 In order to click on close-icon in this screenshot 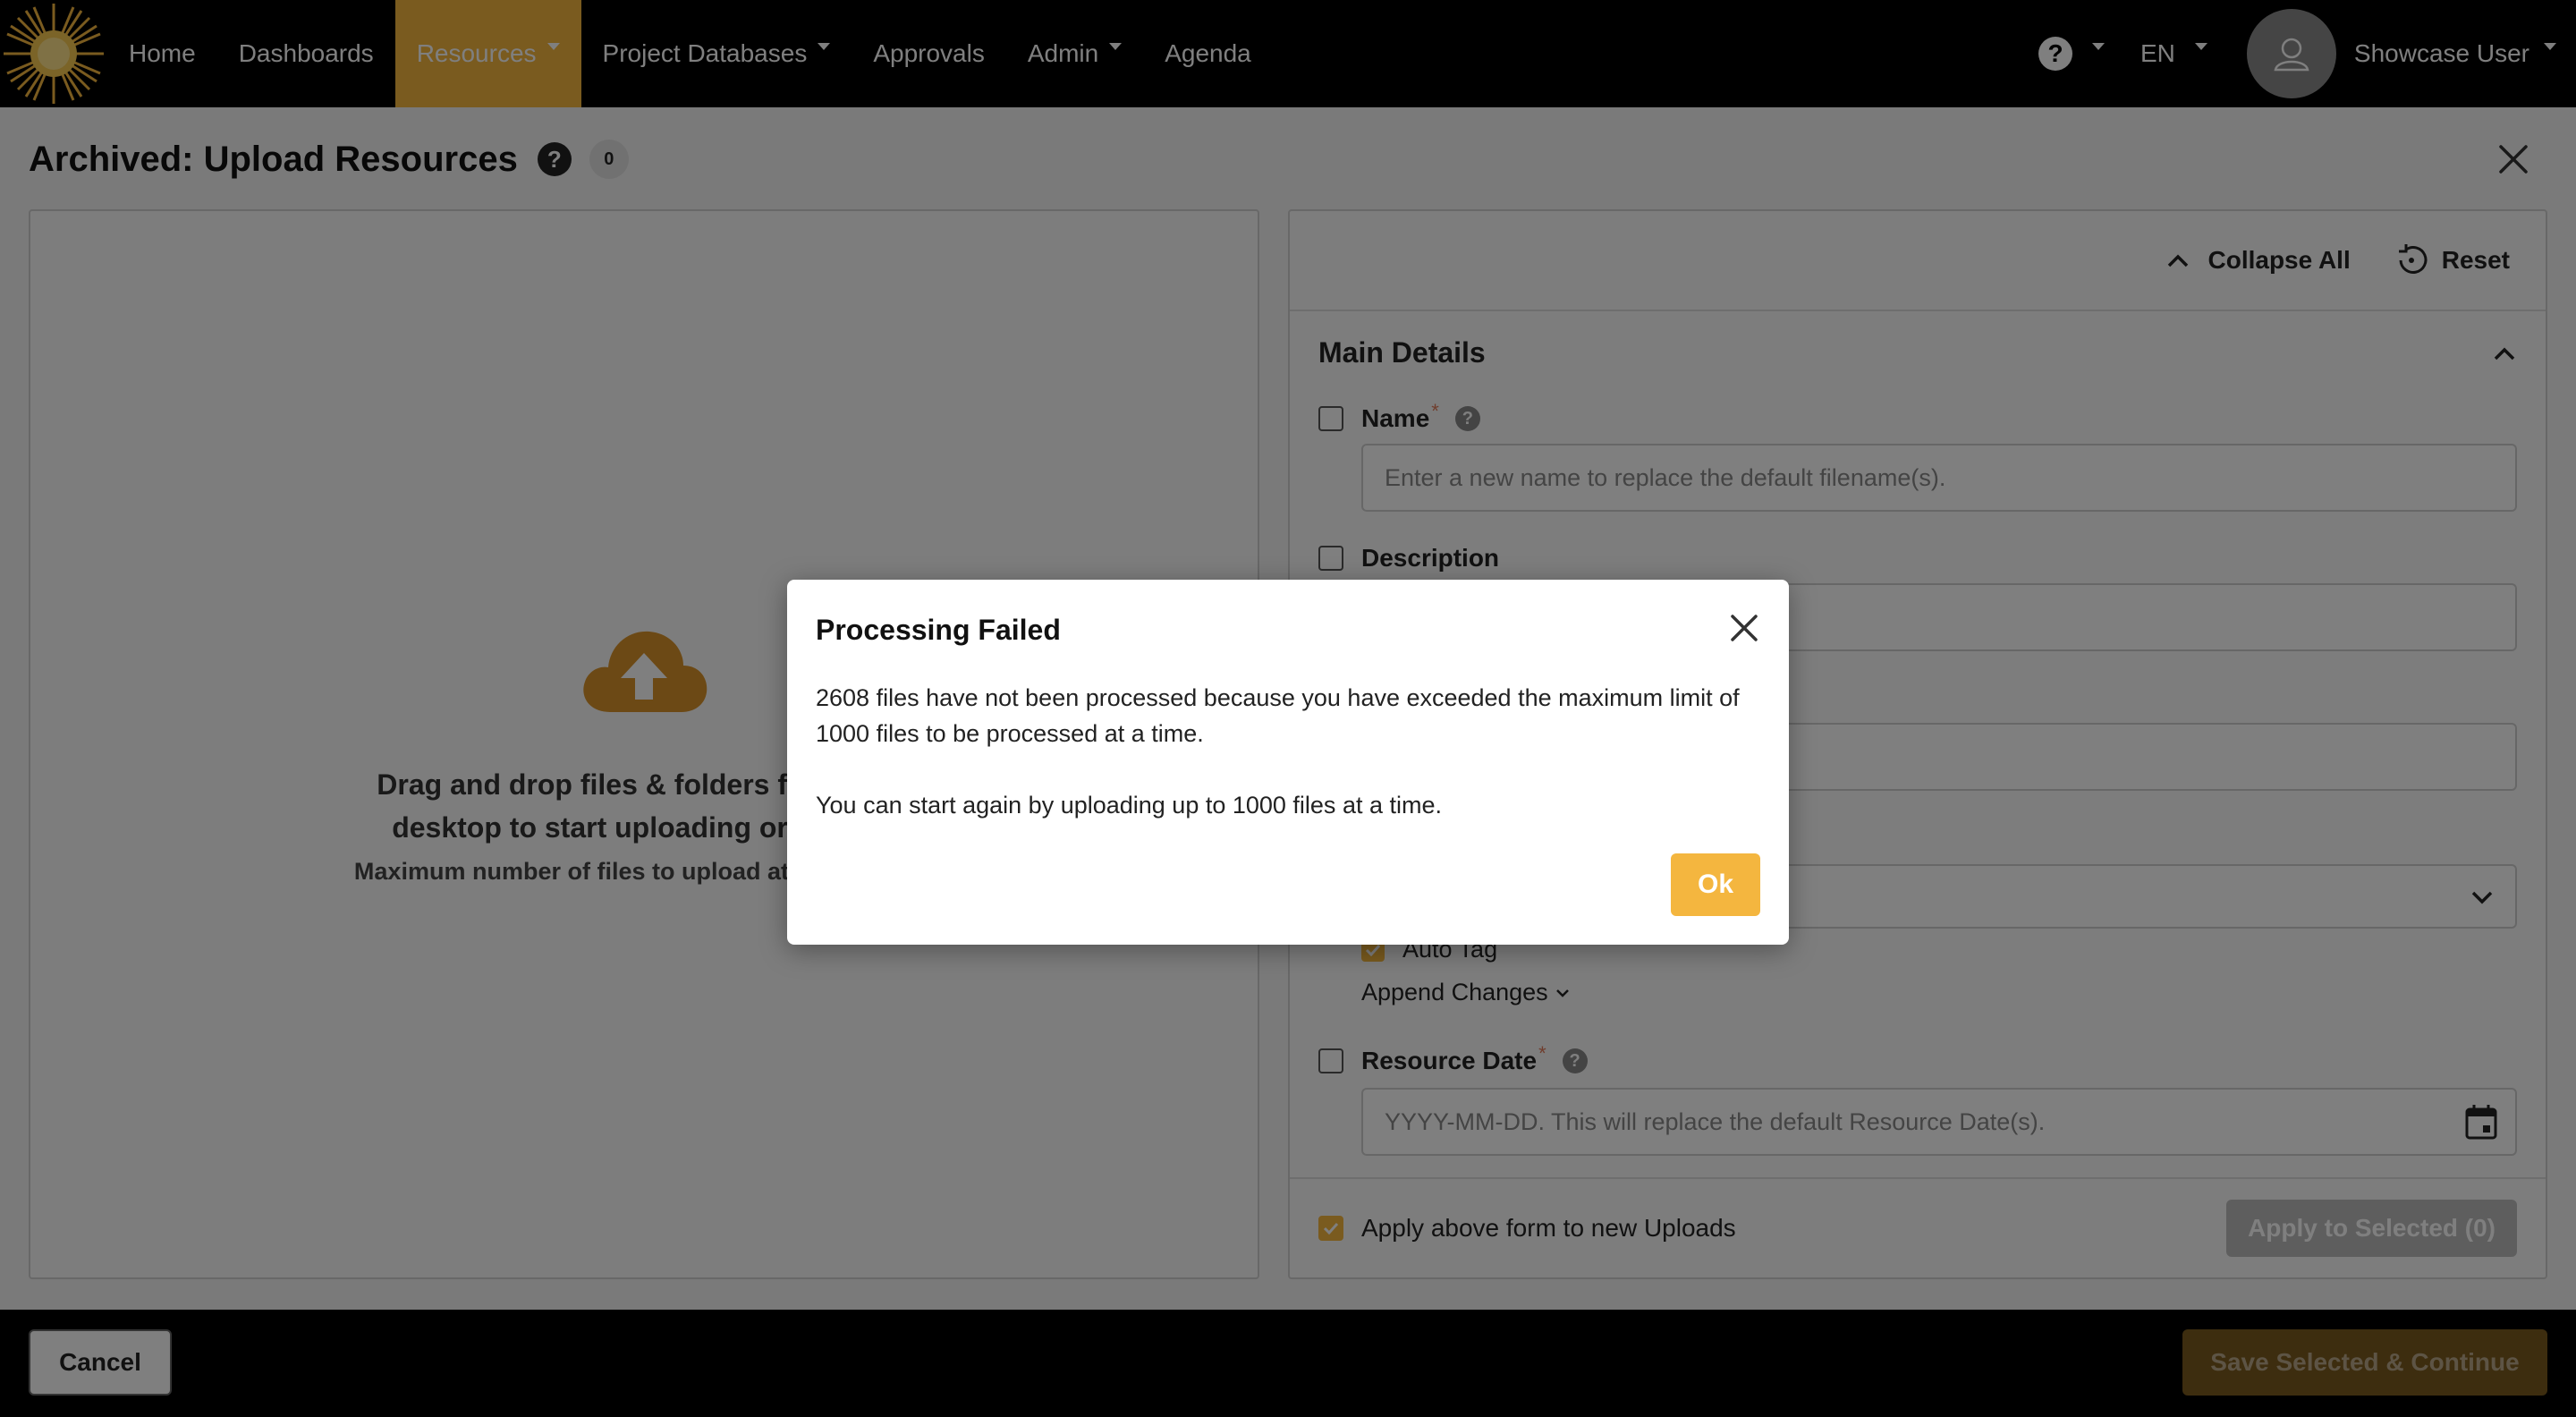, I will do `click(1744, 628)`.